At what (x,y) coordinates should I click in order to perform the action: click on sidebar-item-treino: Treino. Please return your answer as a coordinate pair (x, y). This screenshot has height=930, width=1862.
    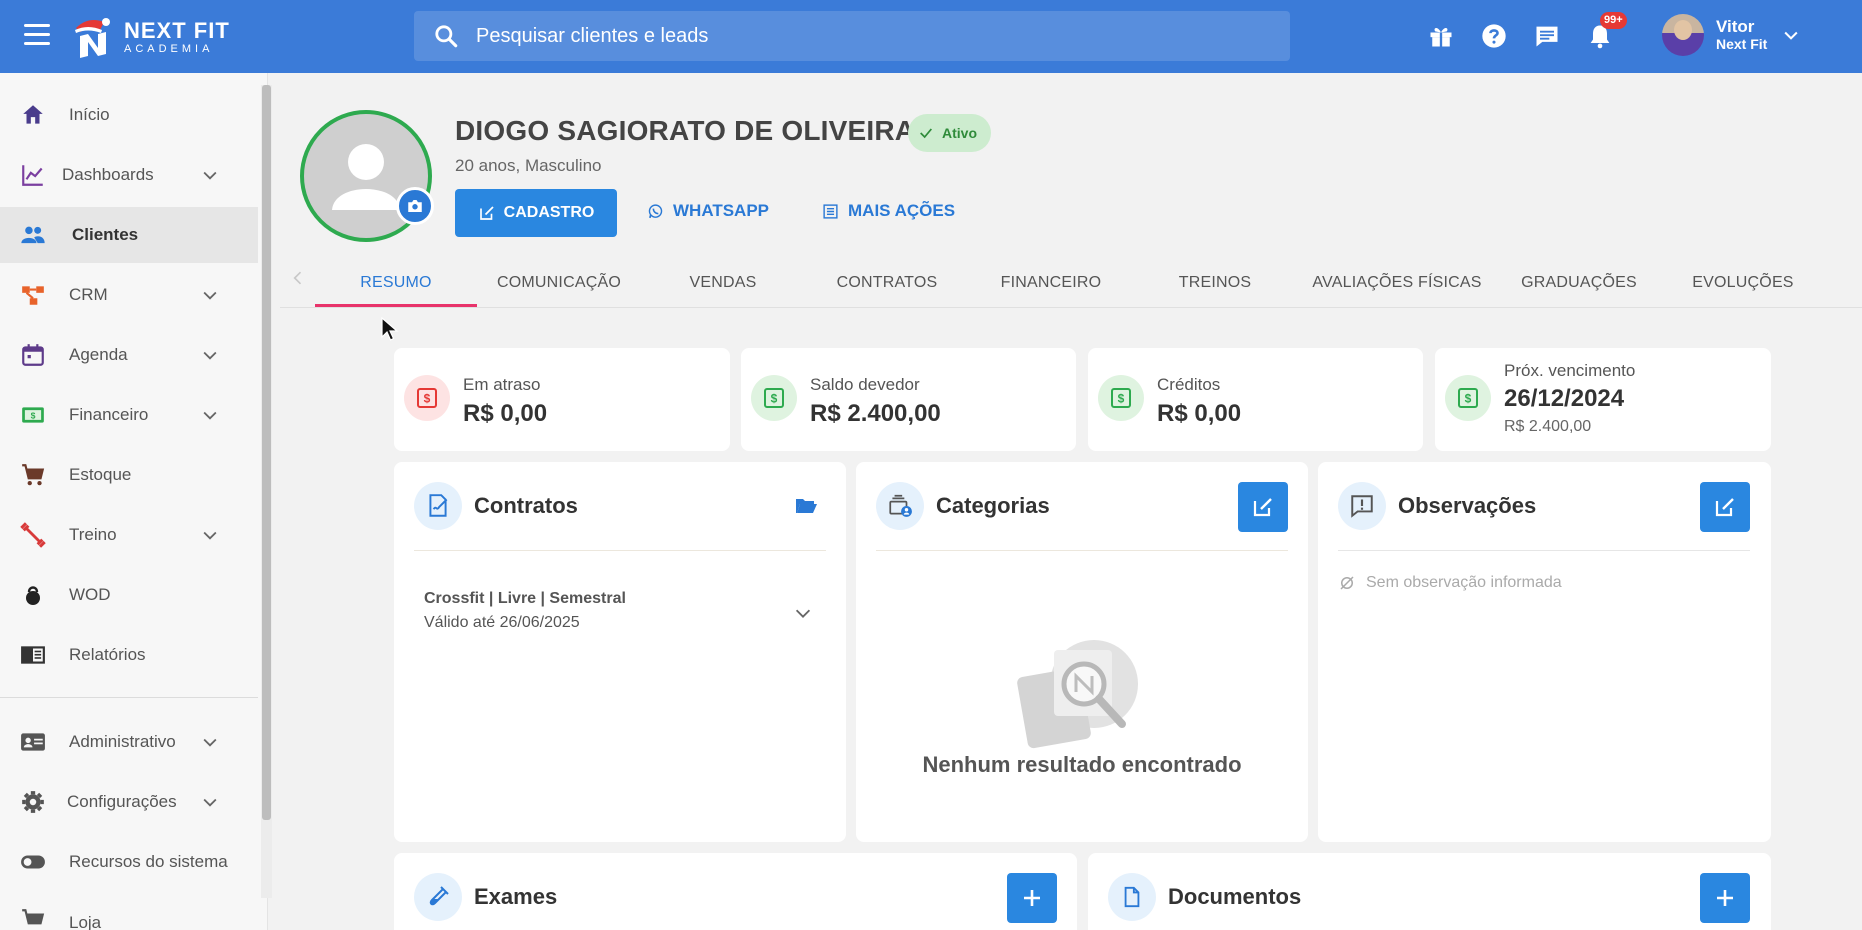
    Looking at the image, I should click on (129, 535).